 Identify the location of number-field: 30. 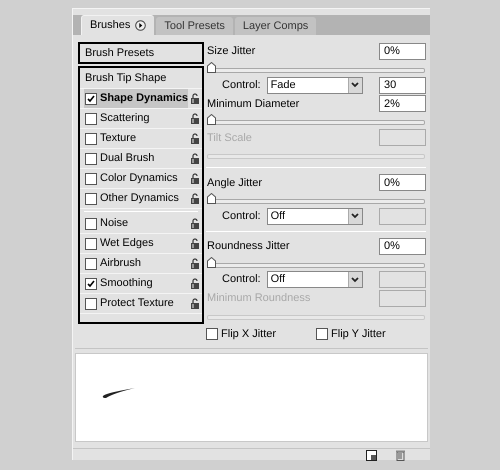
(402, 85).